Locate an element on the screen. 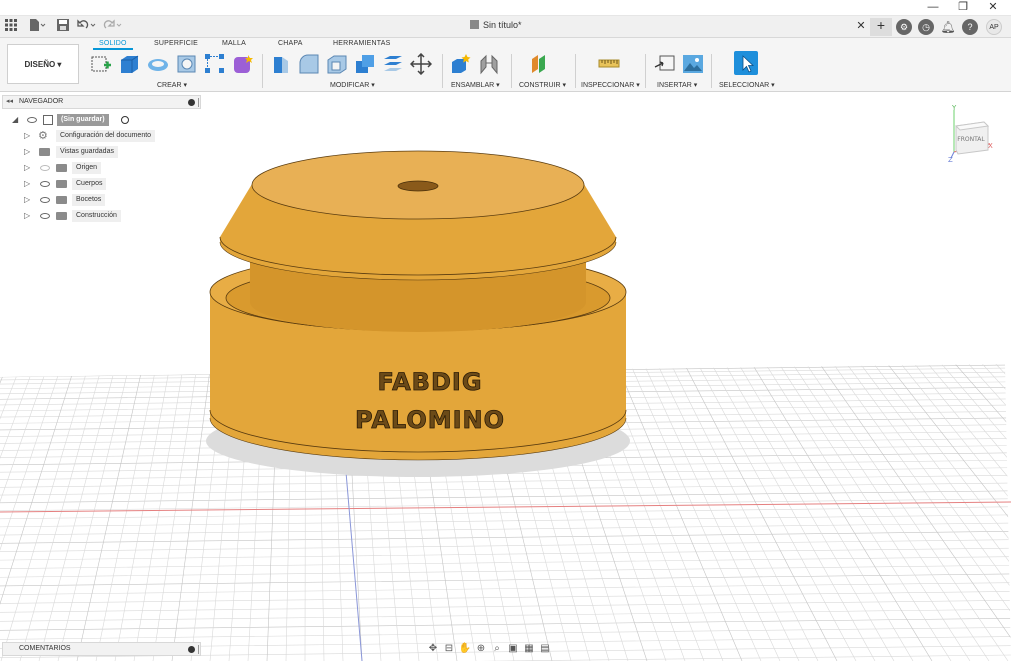 This screenshot has width=1011, height=661. hole-icon is located at coordinates (186, 63).